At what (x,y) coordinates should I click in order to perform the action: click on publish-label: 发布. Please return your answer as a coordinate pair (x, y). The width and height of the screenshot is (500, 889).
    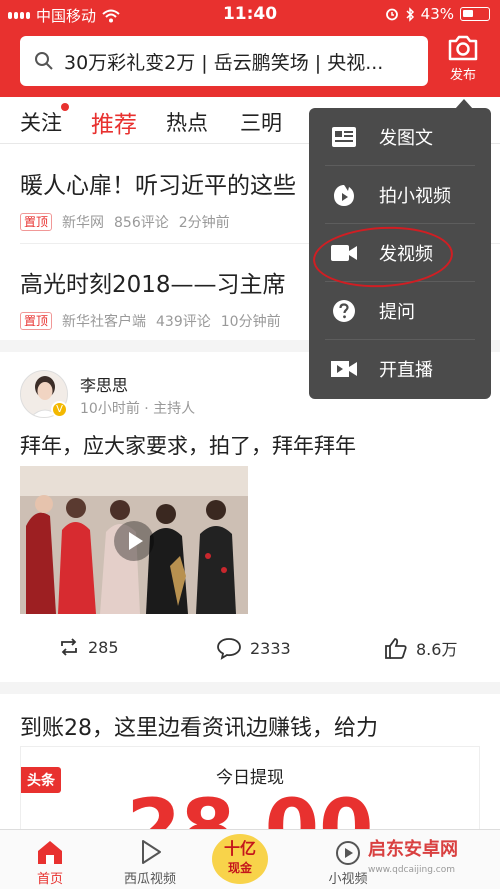
    Looking at the image, I should click on (462, 75).